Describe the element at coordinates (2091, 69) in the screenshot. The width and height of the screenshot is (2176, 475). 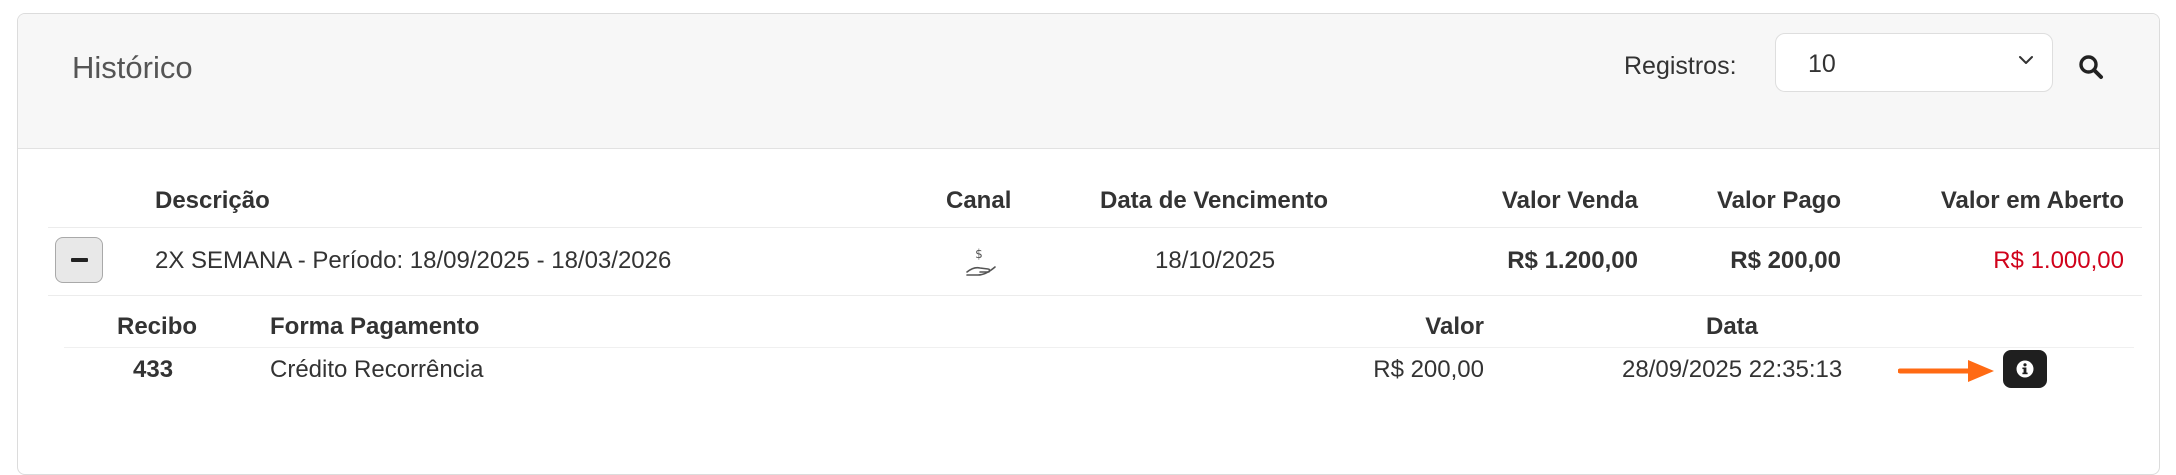
I see `search-icon` at that location.